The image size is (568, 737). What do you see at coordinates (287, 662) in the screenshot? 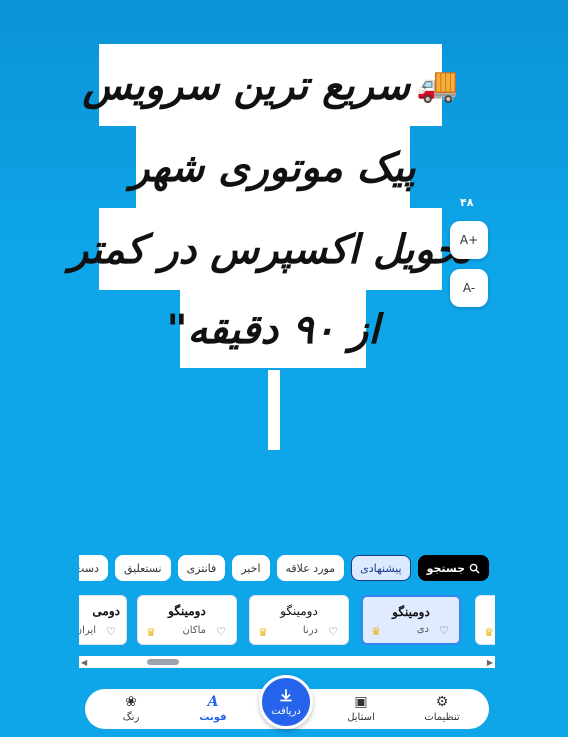
I see `card-scrollbar: ◀ ▶` at bounding box center [287, 662].